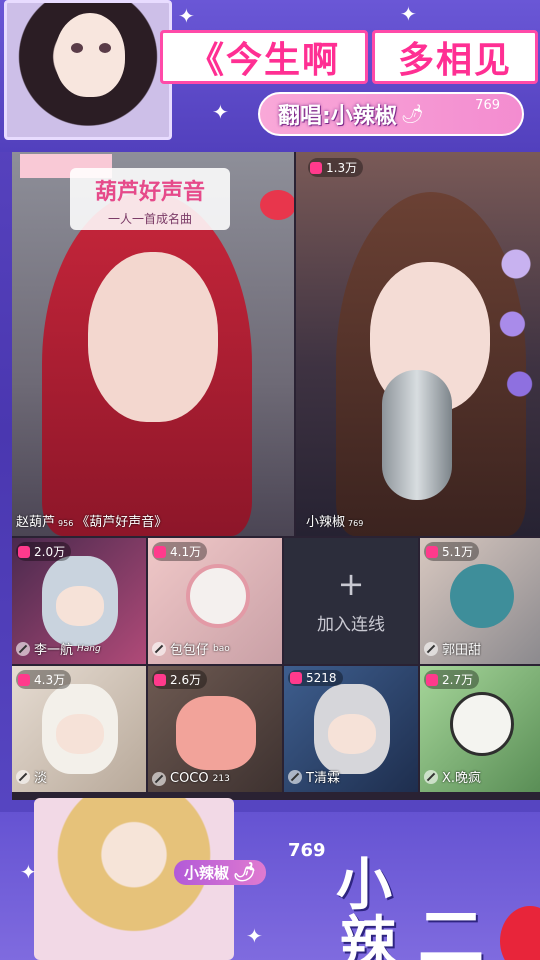 The image size is (540, 960). I want to click on guest-name: 郭田甜, so click(452, 648).